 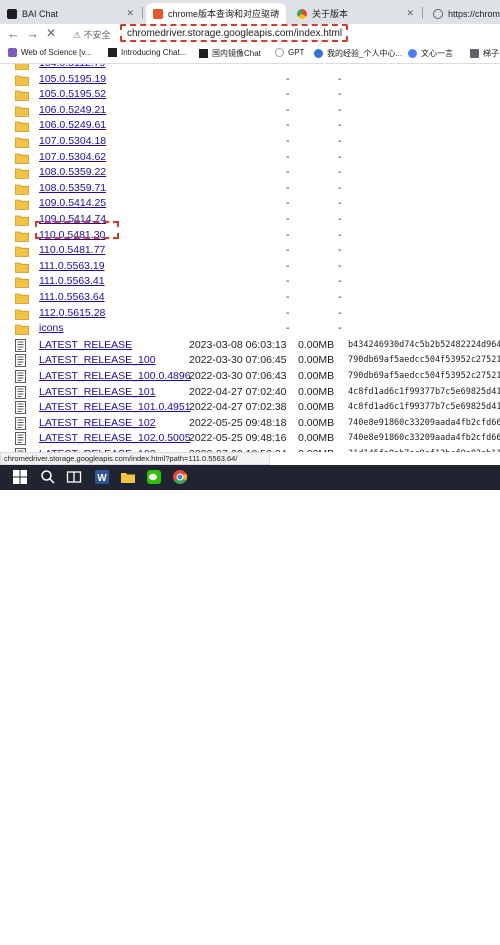 I want to click on chrome-icon, so click(x=180, y=477).